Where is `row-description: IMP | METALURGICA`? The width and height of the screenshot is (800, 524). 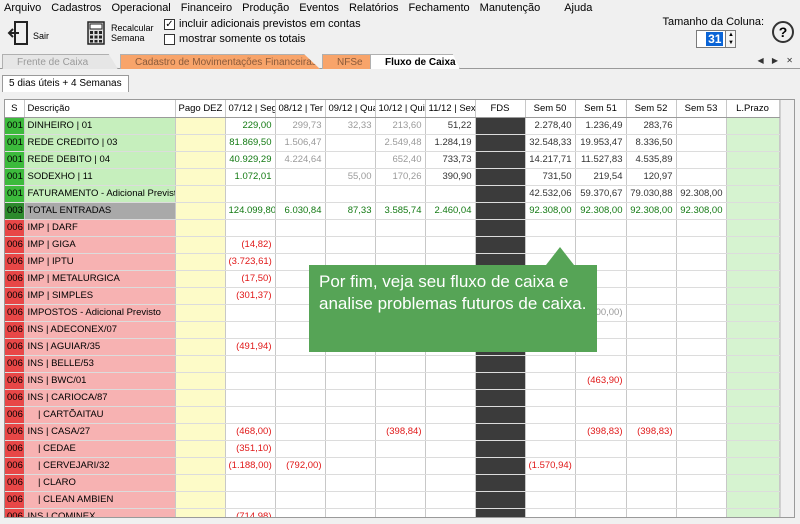 row-description: IMP | METALURGICA is located at coordinates (100, 279).